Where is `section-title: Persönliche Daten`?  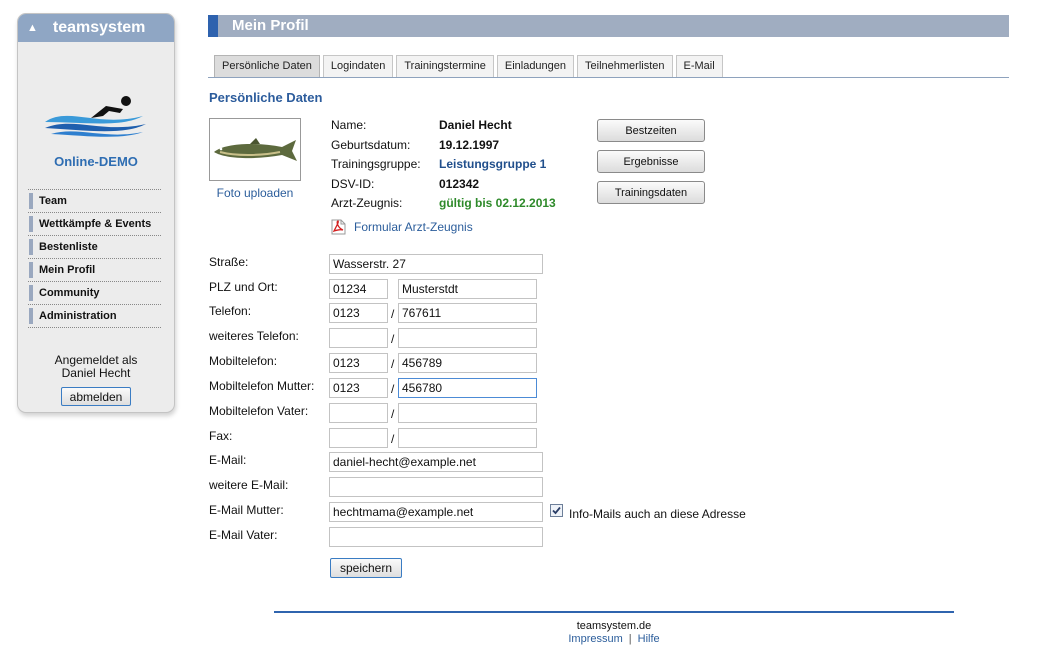 section-title: Persönliche Daten is located at coordinates (266, 97).